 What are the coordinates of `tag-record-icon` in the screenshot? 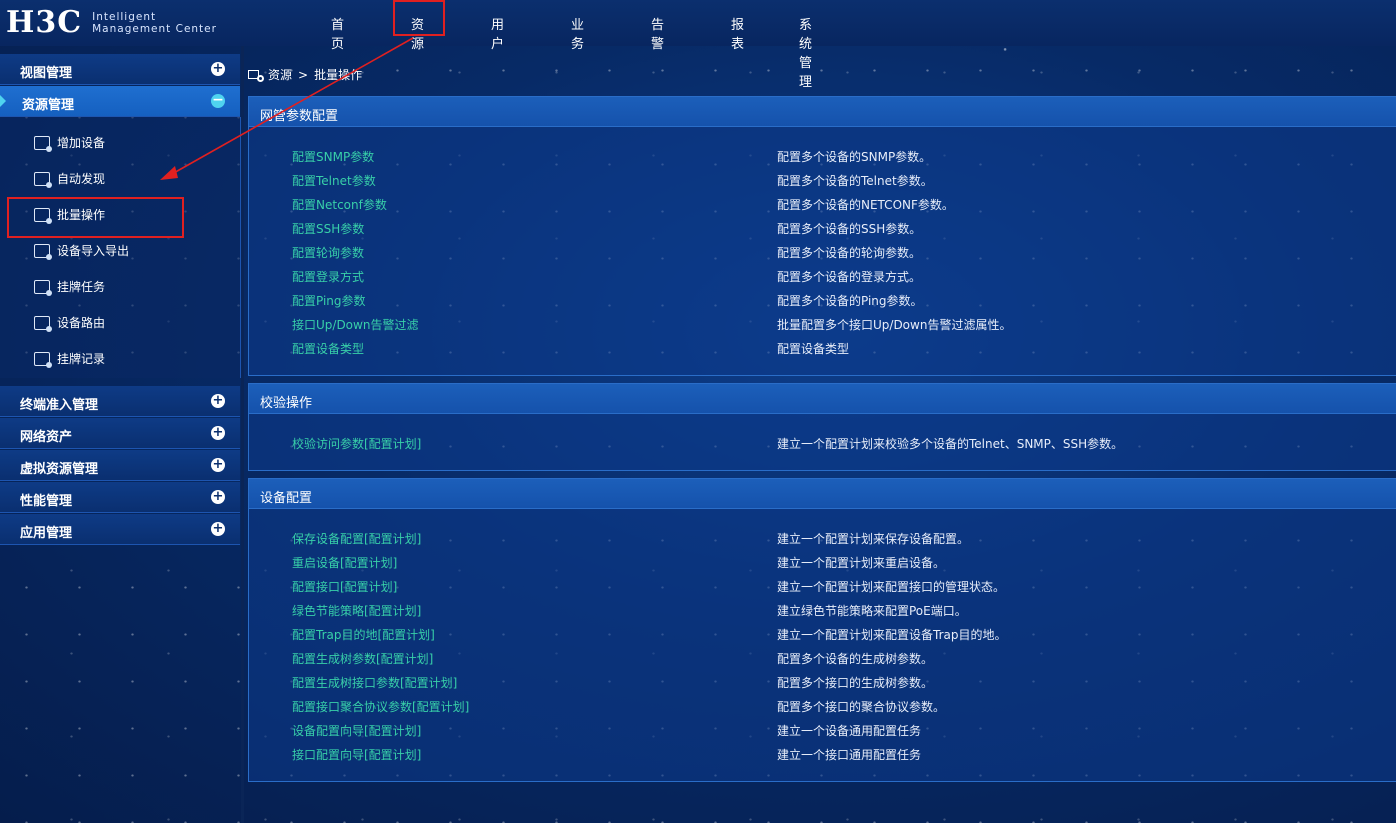 It's located at (43, 359).